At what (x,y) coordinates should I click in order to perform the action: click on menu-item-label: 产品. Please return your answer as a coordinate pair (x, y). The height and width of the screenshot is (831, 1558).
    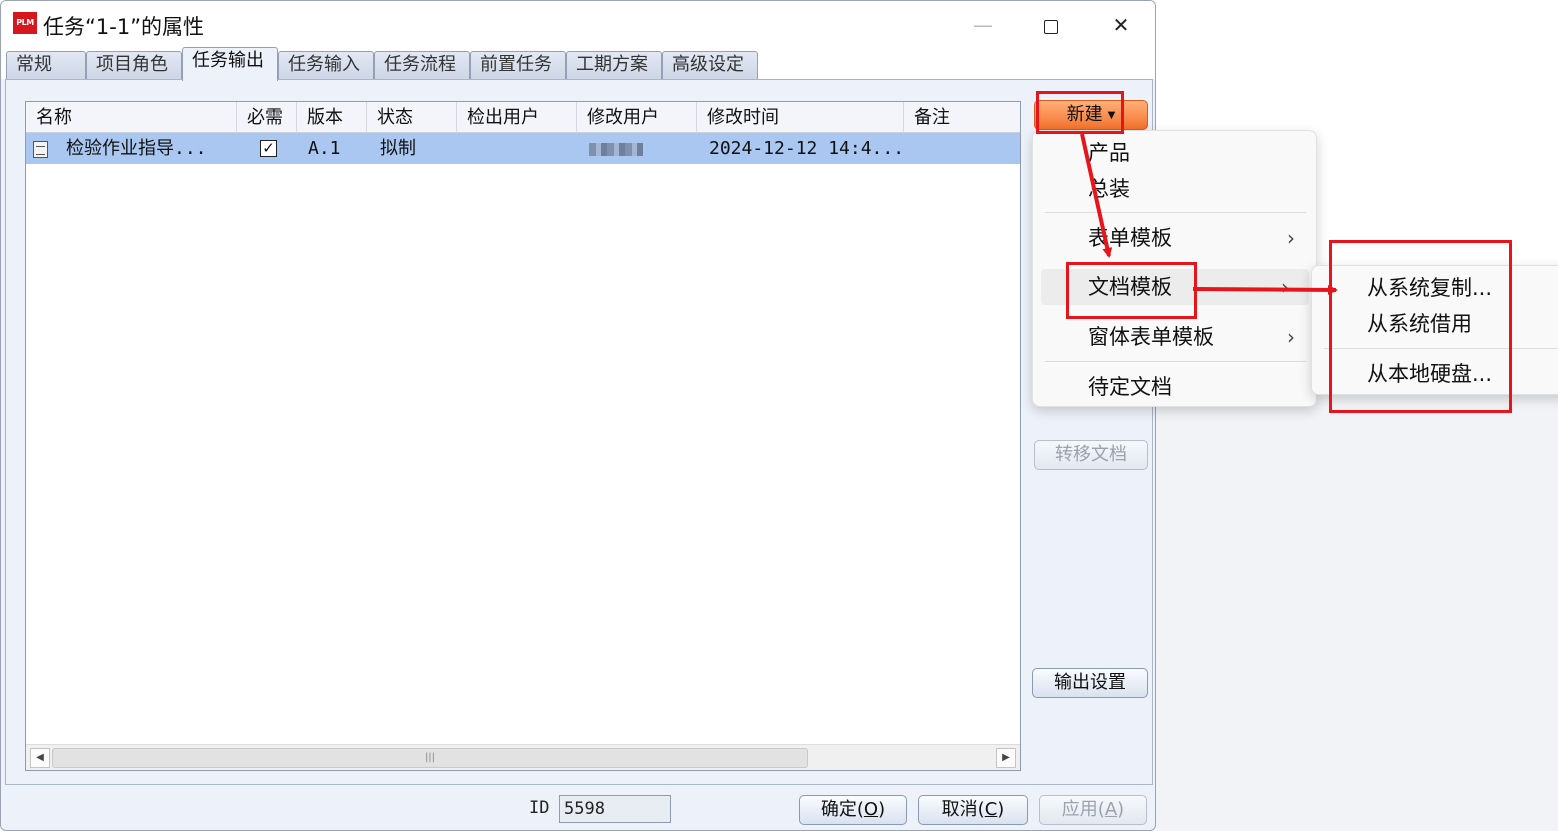
    Looking at the image, I should click on (1109, 153).